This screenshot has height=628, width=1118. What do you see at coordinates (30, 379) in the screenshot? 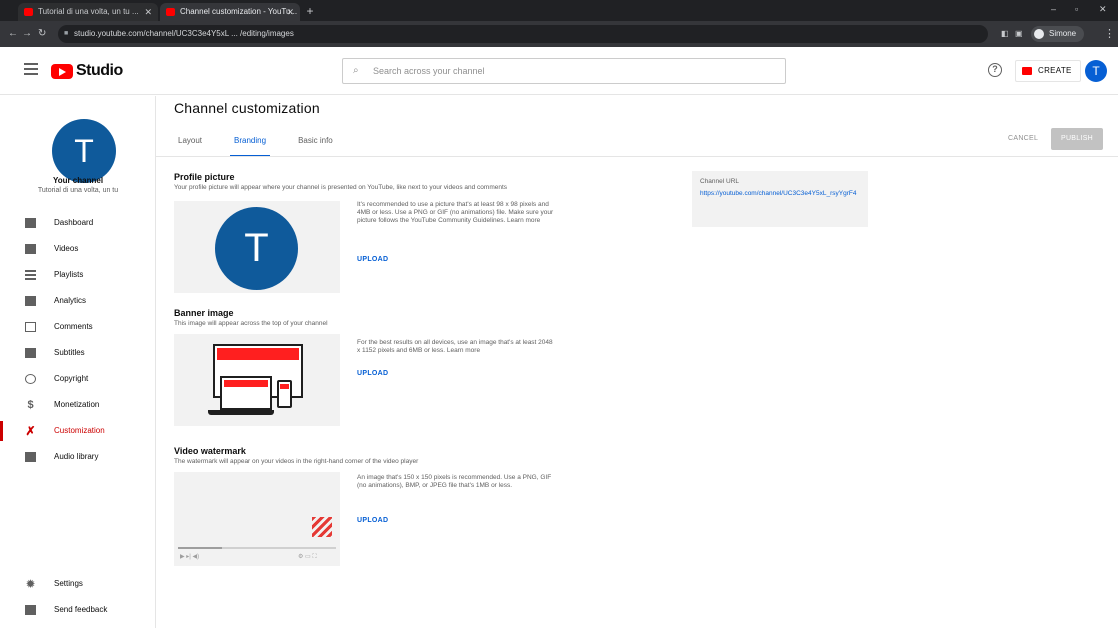
I see `copyright-icon` at bounding box center [30, 379].